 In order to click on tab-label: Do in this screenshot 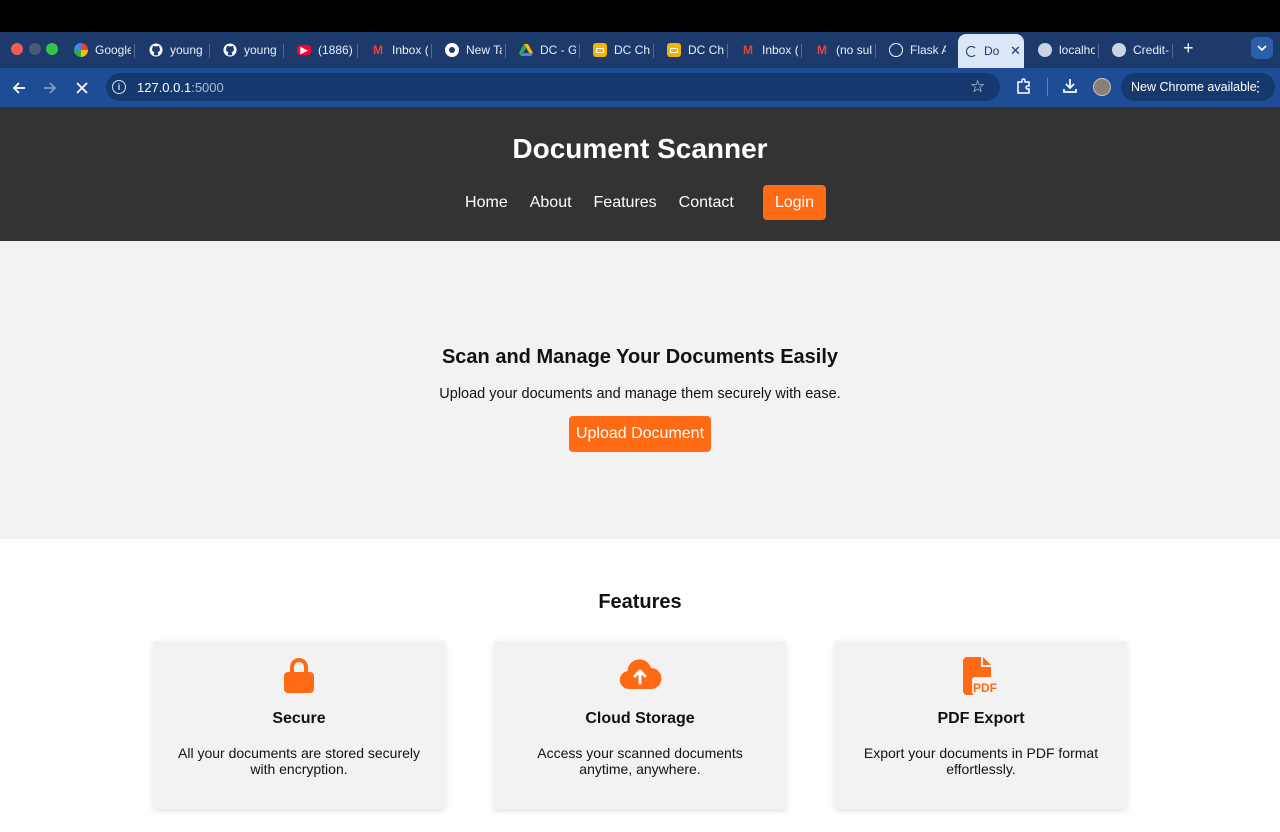, I will do `click(992, 51)`.